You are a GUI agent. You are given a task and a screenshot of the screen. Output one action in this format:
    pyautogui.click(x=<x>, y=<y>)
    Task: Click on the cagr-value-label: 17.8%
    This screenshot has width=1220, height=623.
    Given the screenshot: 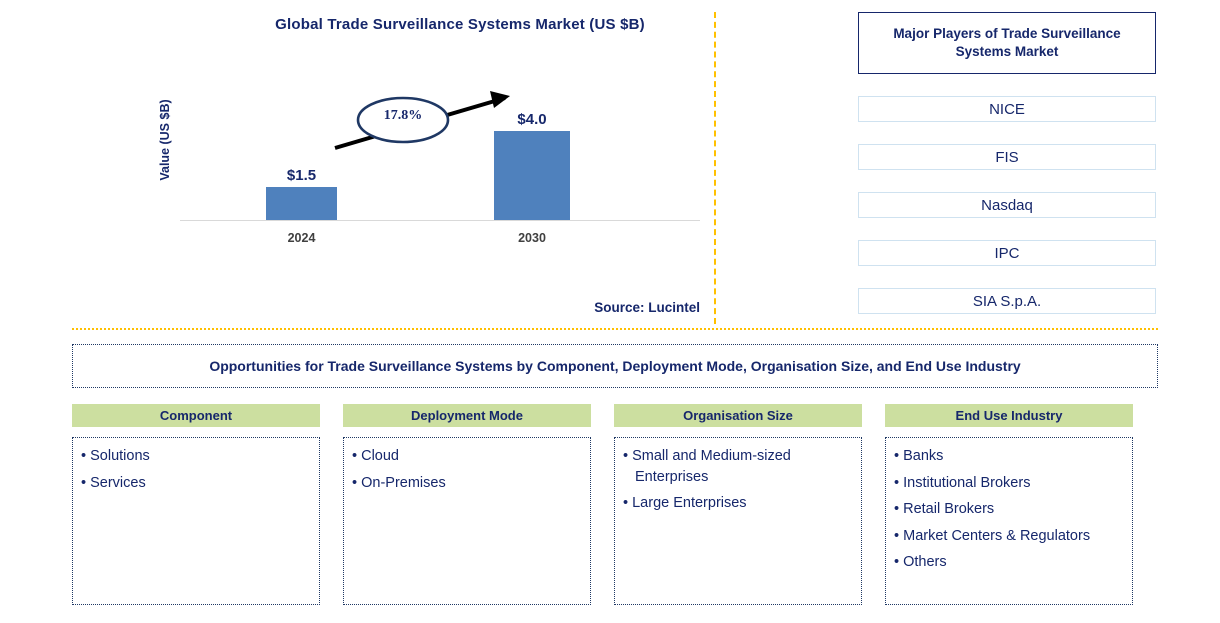 What is the action you would take?
    pyautogui.click(x=403, y=115)
    